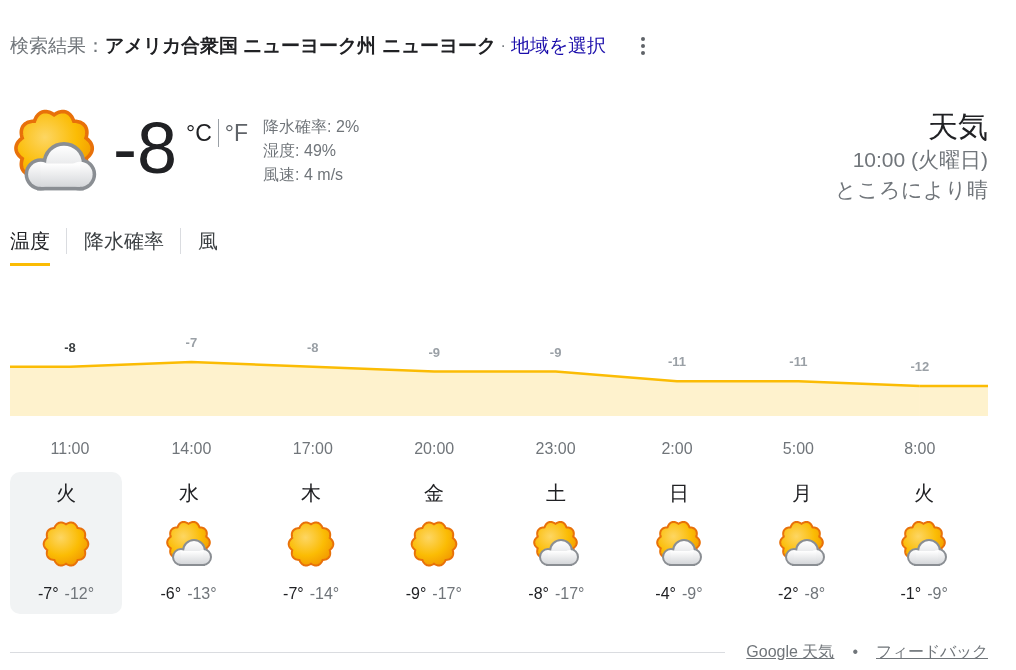 This screenshot has height=670, width=1016. Describe the element at coordinates (30, 246) in the screenshot. I see `tab: 温度` at that location.